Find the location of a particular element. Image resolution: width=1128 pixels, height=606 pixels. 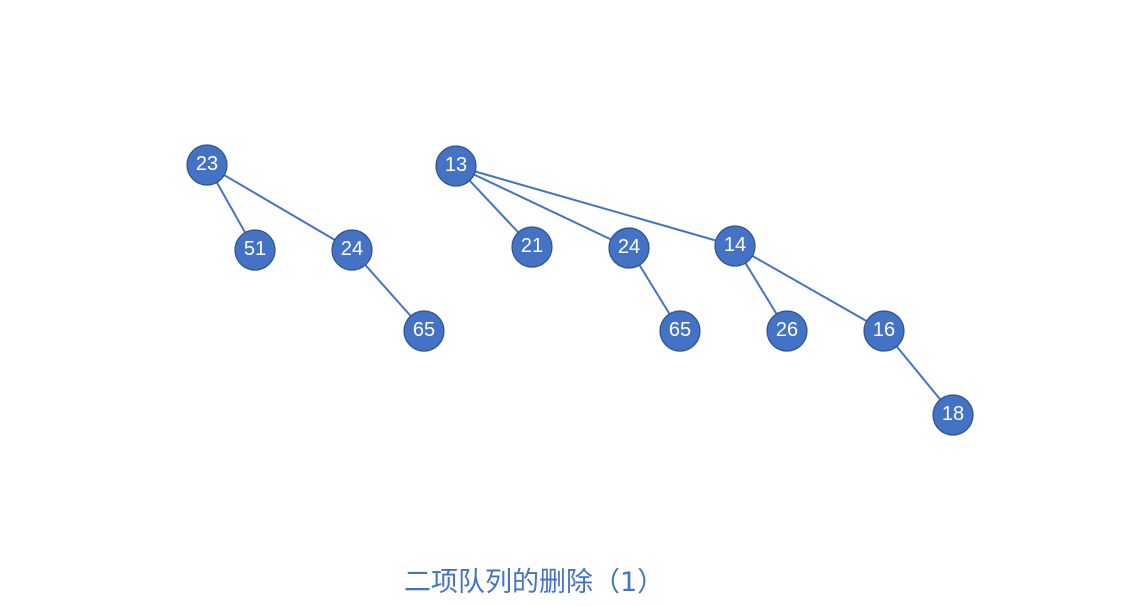

node-label: 16 is located at coordinates (884, 330).